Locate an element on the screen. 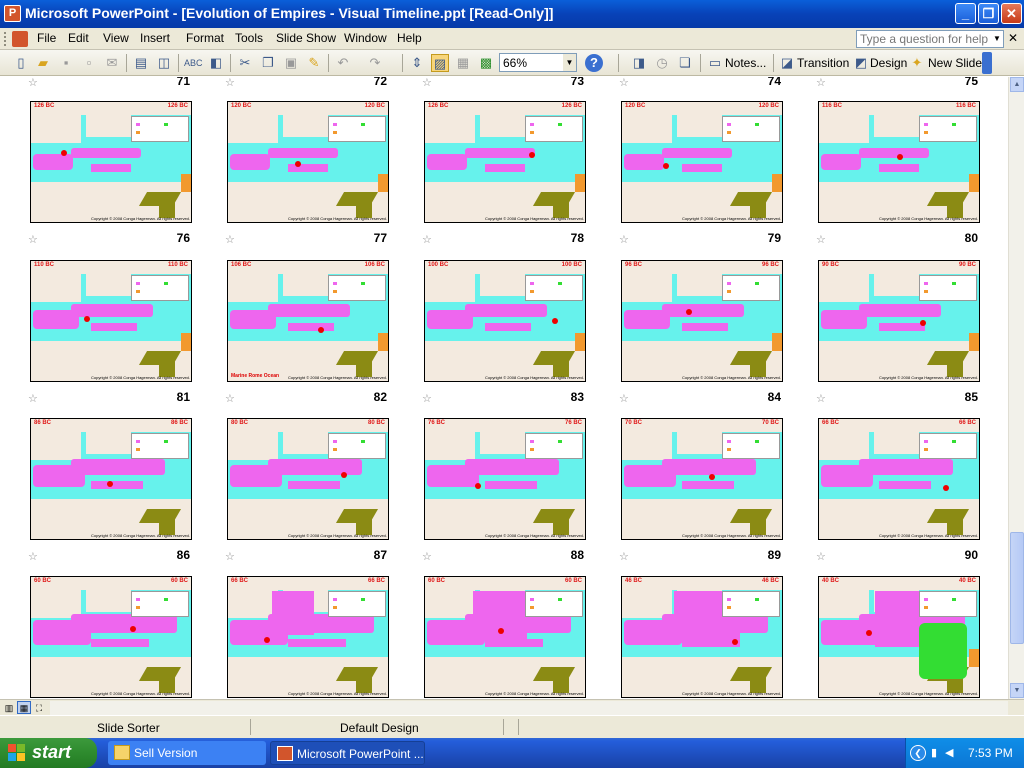 This screenshot has height=768, width=1024. format-painter-icon: ✎ is located at coordinates (314, 63).